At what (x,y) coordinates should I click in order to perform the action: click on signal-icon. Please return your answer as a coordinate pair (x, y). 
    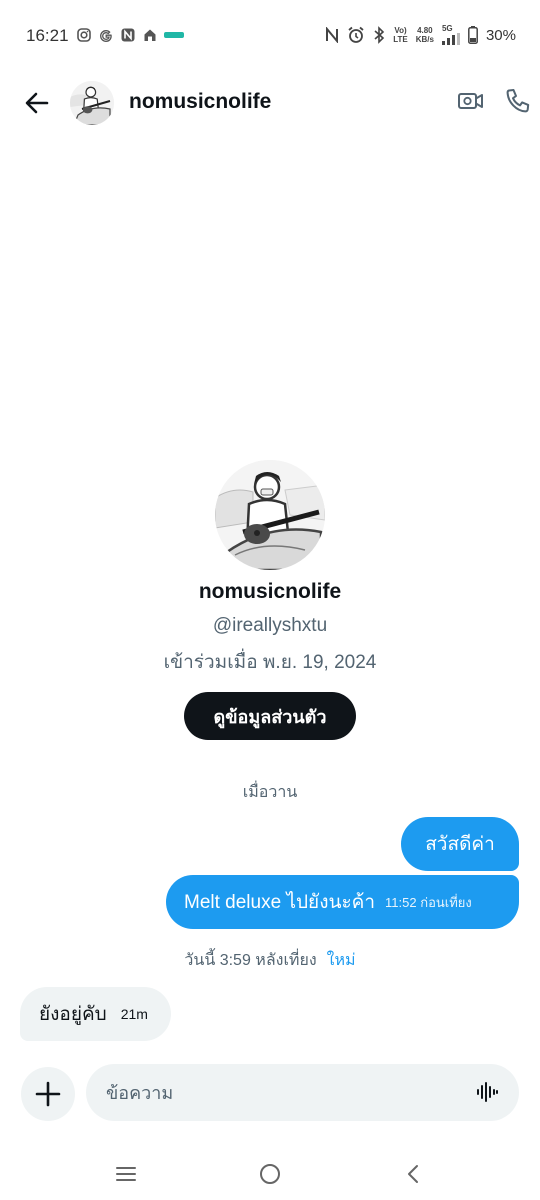
    Looking at the image, I should click on (450, 39).